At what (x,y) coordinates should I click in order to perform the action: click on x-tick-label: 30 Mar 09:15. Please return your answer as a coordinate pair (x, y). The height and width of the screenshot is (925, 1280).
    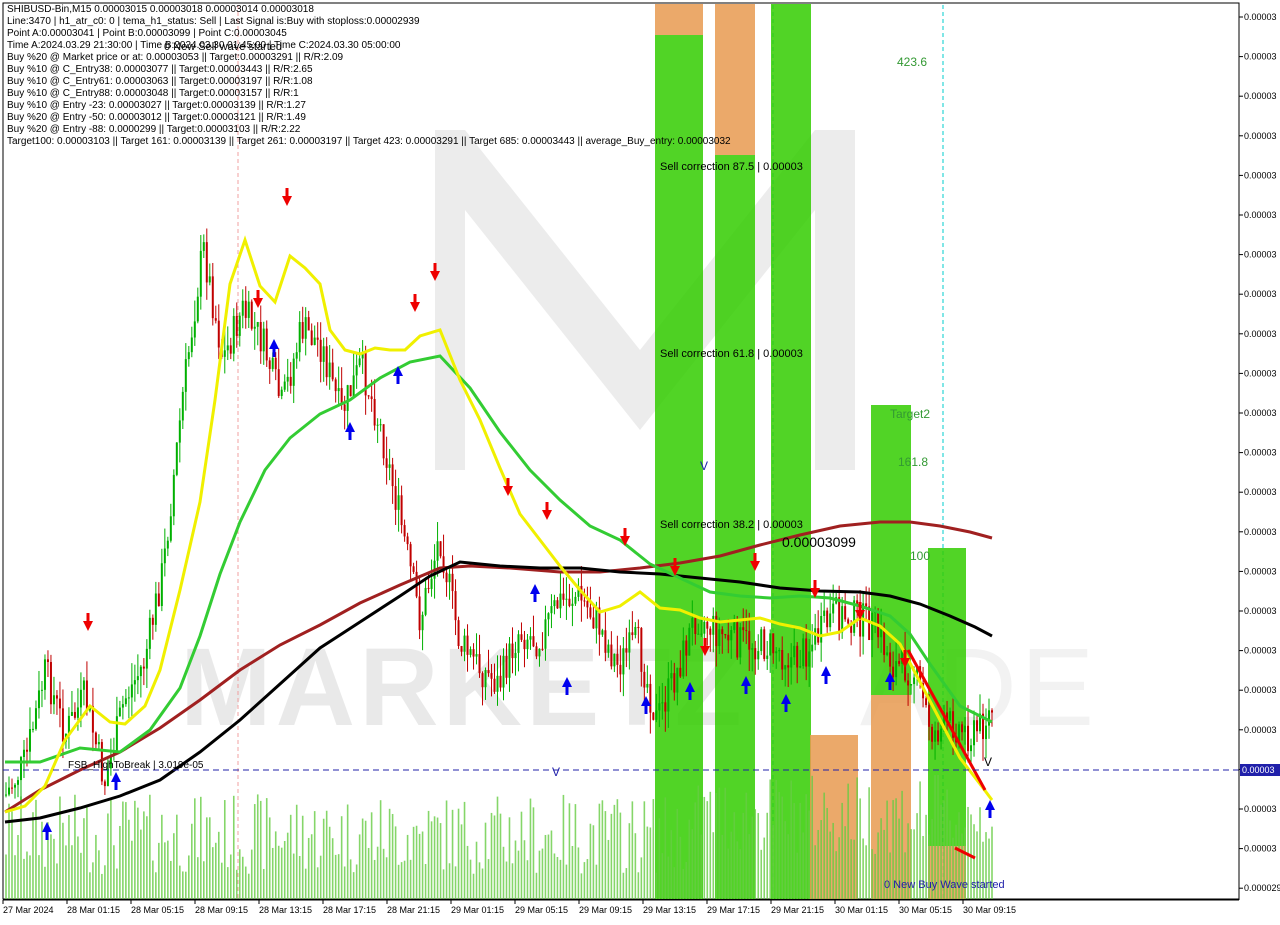
    Looking at the image, I should click on (989, 910).